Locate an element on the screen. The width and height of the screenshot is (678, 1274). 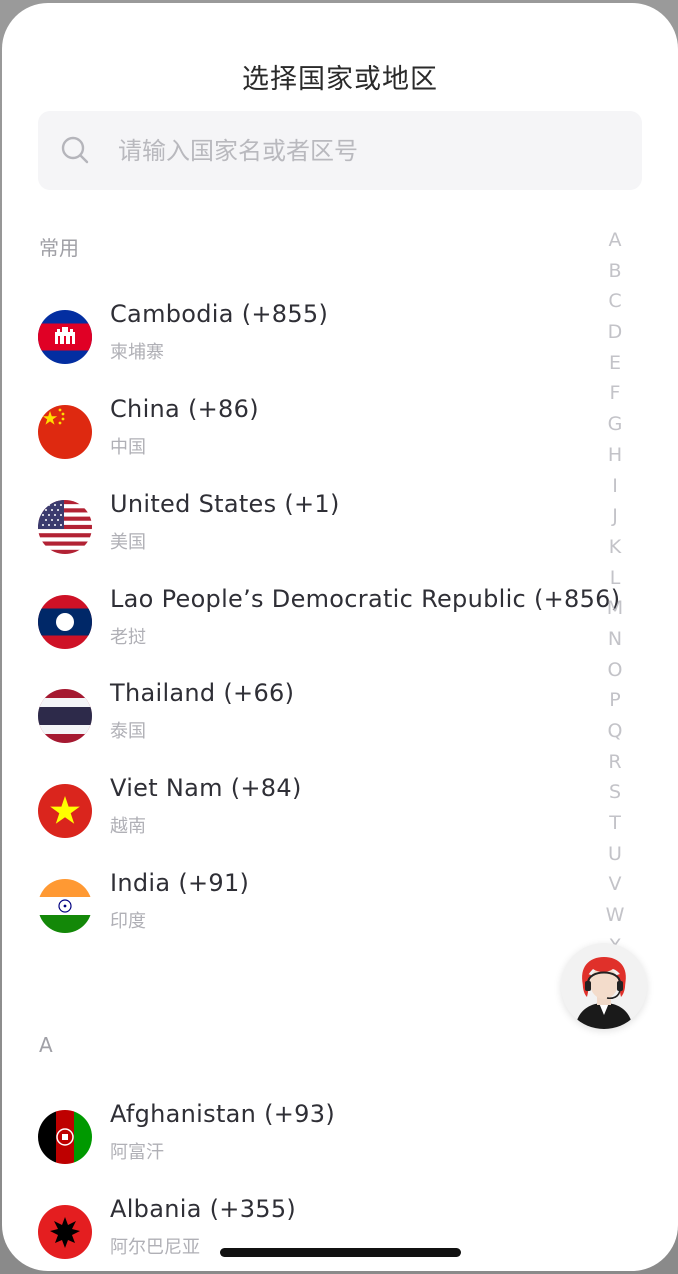
home-indicator is located at coordinates (340, 1252).